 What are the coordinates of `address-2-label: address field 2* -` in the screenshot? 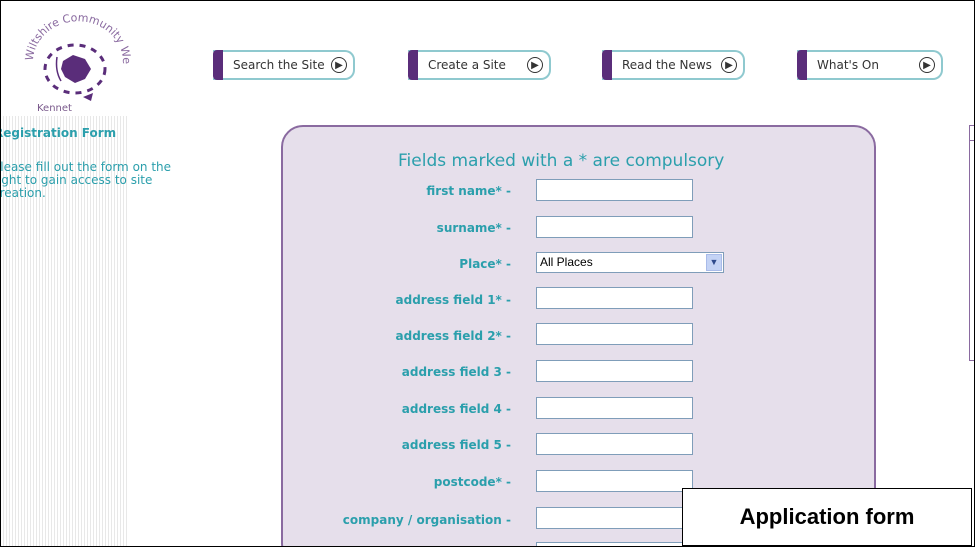 It's located at (453, 336).